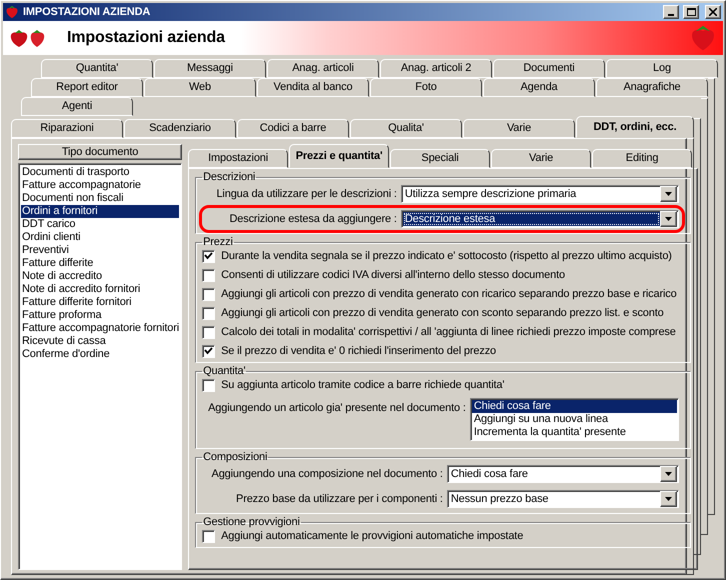 This screenshot has width=726, height=580. Describe the element at coordinates (100, 276) in the screenshot. I see `list-item: Note di accredito` at that location.